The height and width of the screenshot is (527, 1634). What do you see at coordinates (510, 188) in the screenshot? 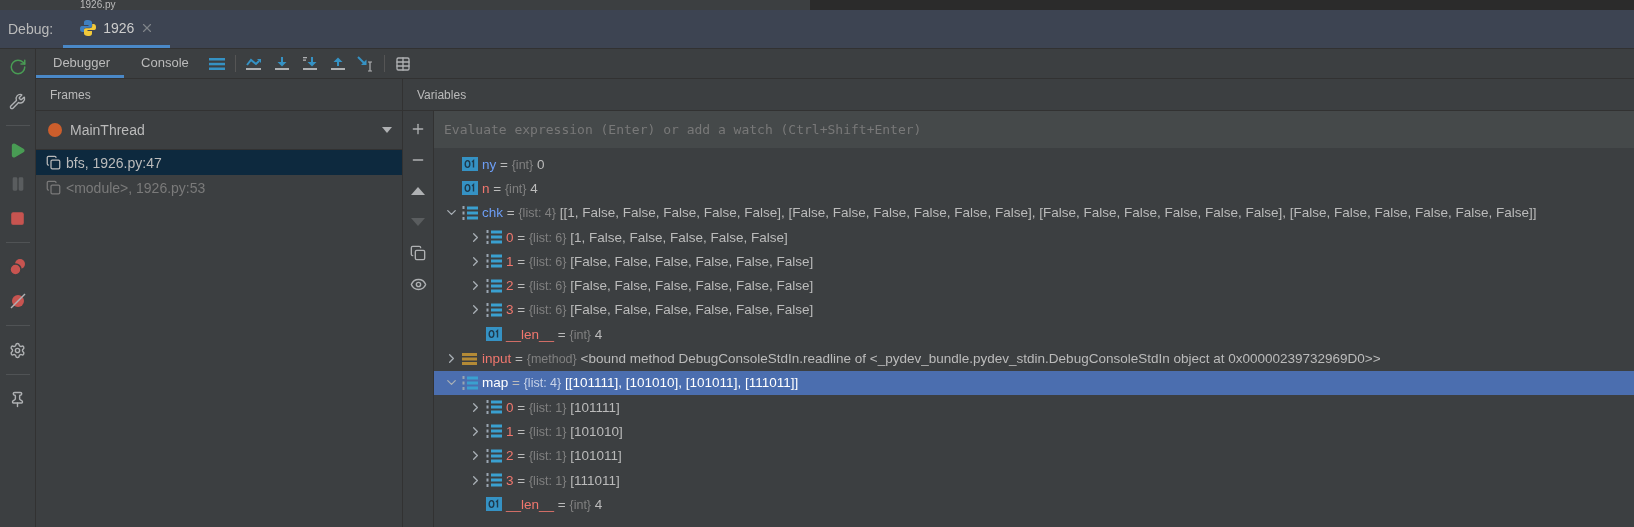
I see `variable-text: n = {int} 4` at bounding box center [510, 188].